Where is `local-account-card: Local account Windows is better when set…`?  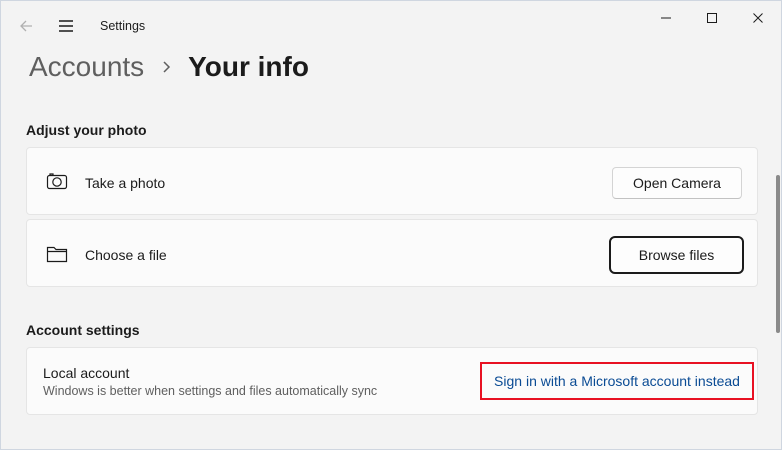
local-account-card: Local account Windows is better when set… is located at coordinates (392, 381).